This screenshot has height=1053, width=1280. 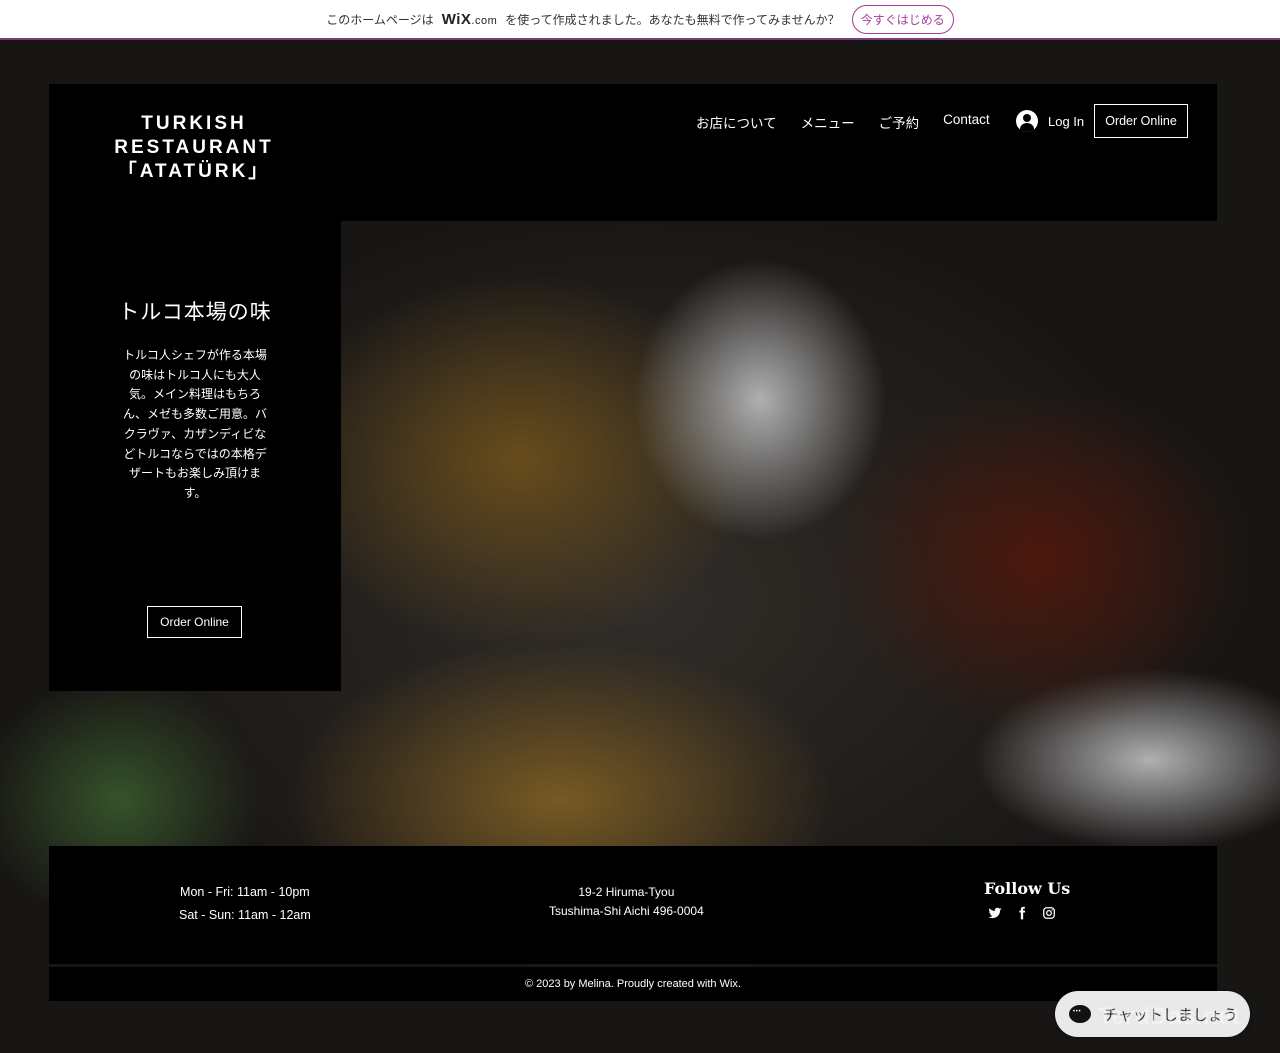 What do you see at coordinates (899, 122) in the screenshot?
I see `nav-item-reservation: ご予約` at bounding box center [899, 122].